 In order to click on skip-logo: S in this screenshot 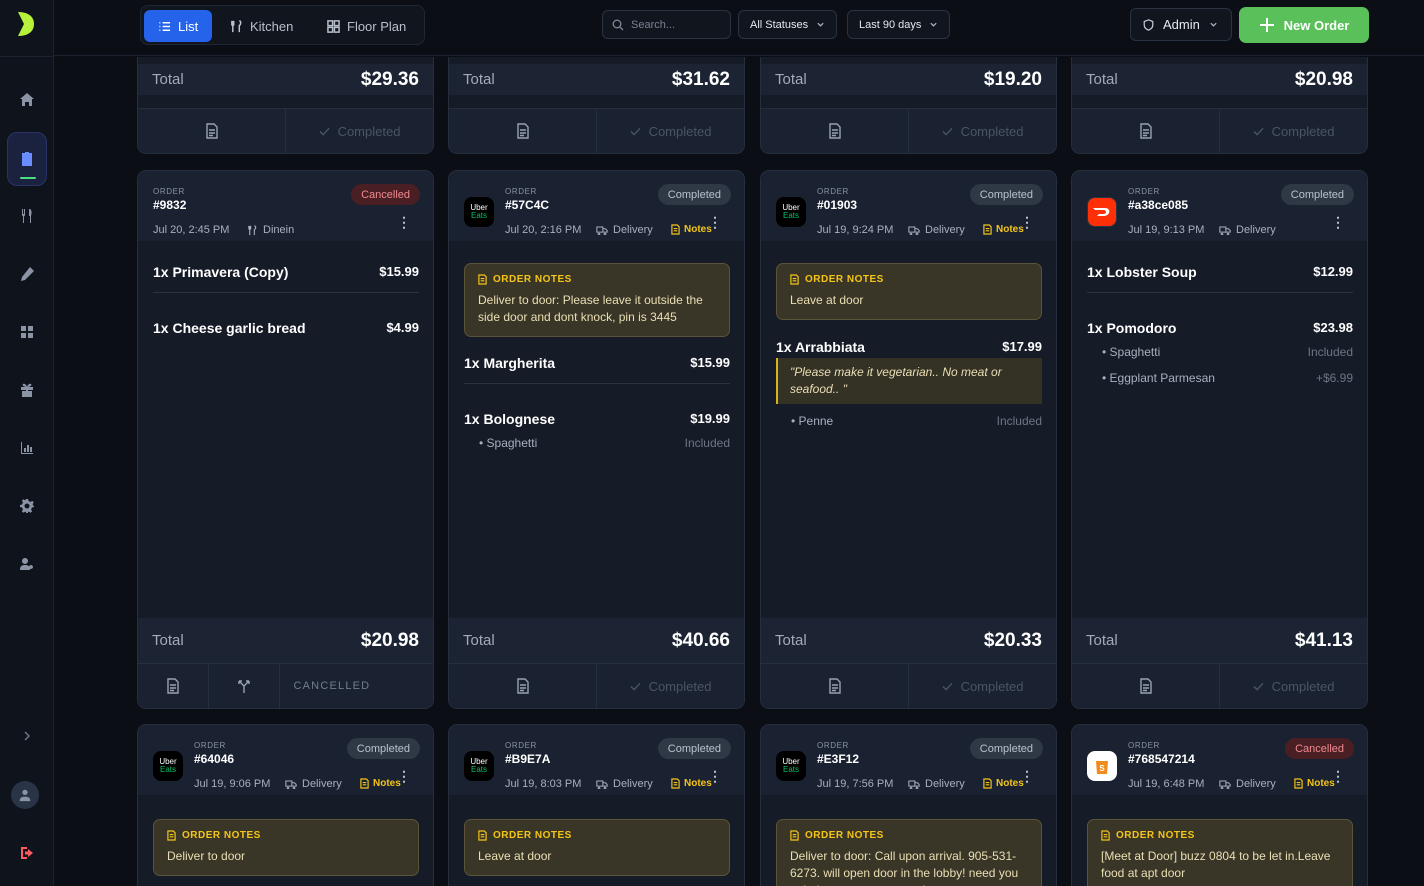, I will do `click(1102, 766)`.